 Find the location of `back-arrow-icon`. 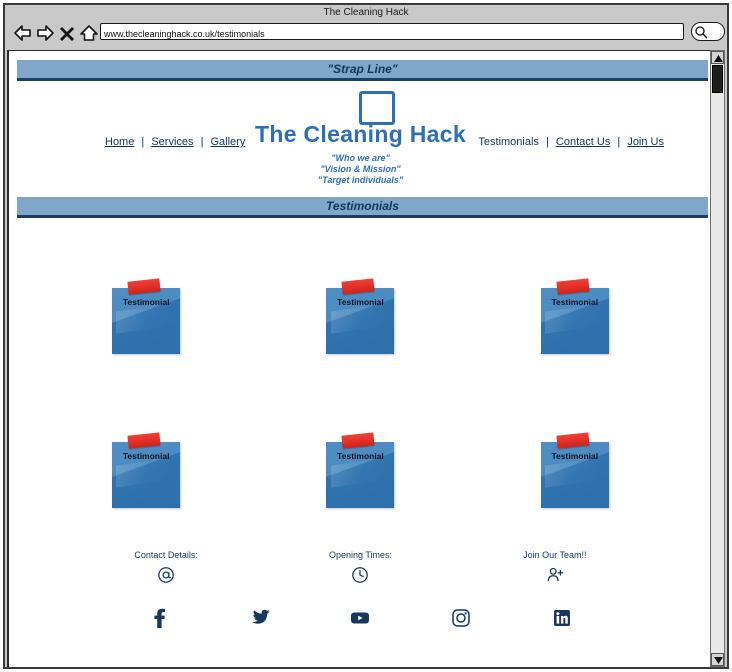

back-arrow-icon is located at coordinates (23, 33).